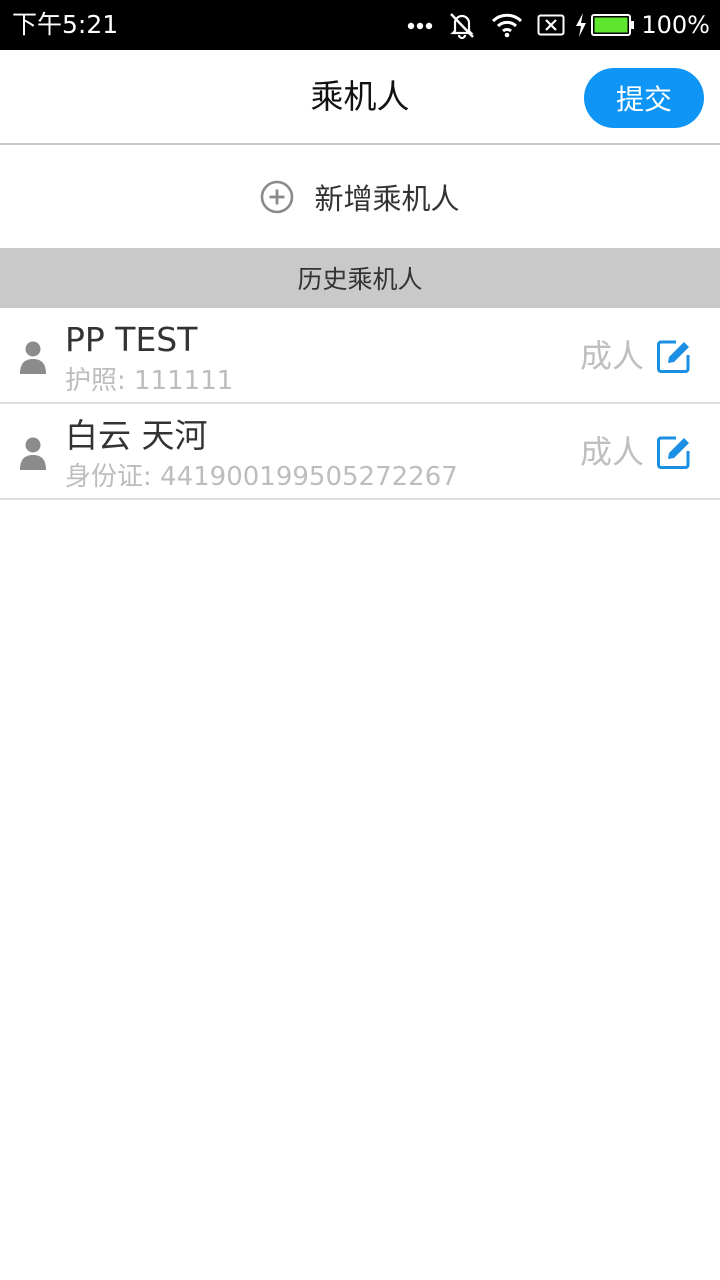  I want to click on mute-icon, so click(462, 26).